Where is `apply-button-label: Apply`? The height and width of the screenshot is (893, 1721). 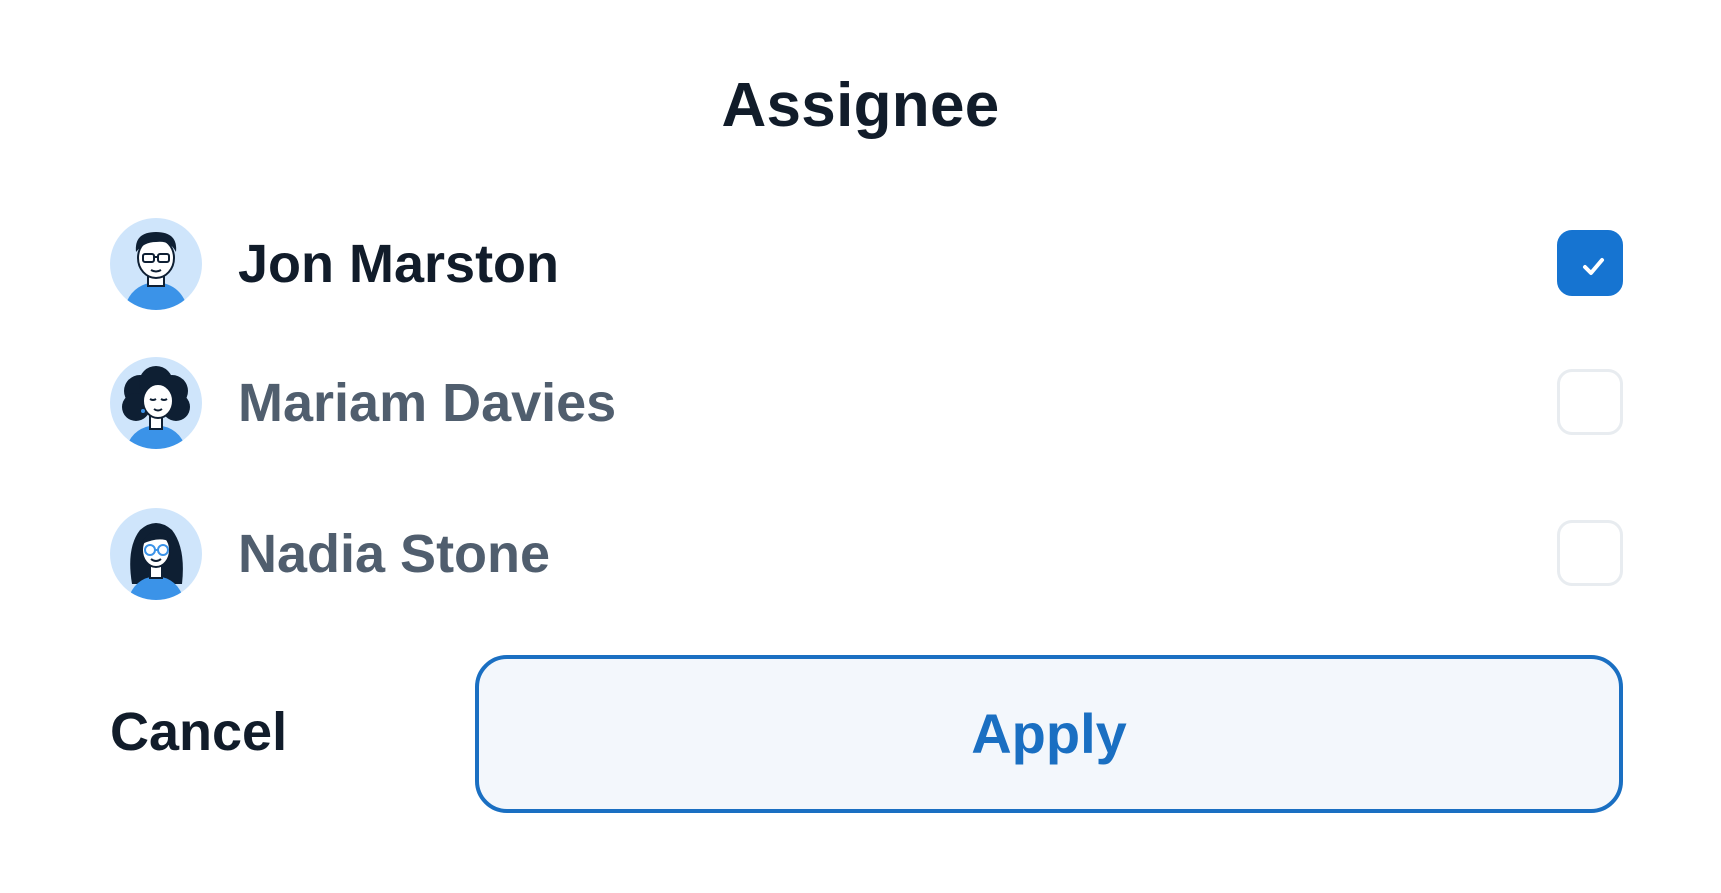
apply-button-label: Apply is located at coordinates (1049, 733).